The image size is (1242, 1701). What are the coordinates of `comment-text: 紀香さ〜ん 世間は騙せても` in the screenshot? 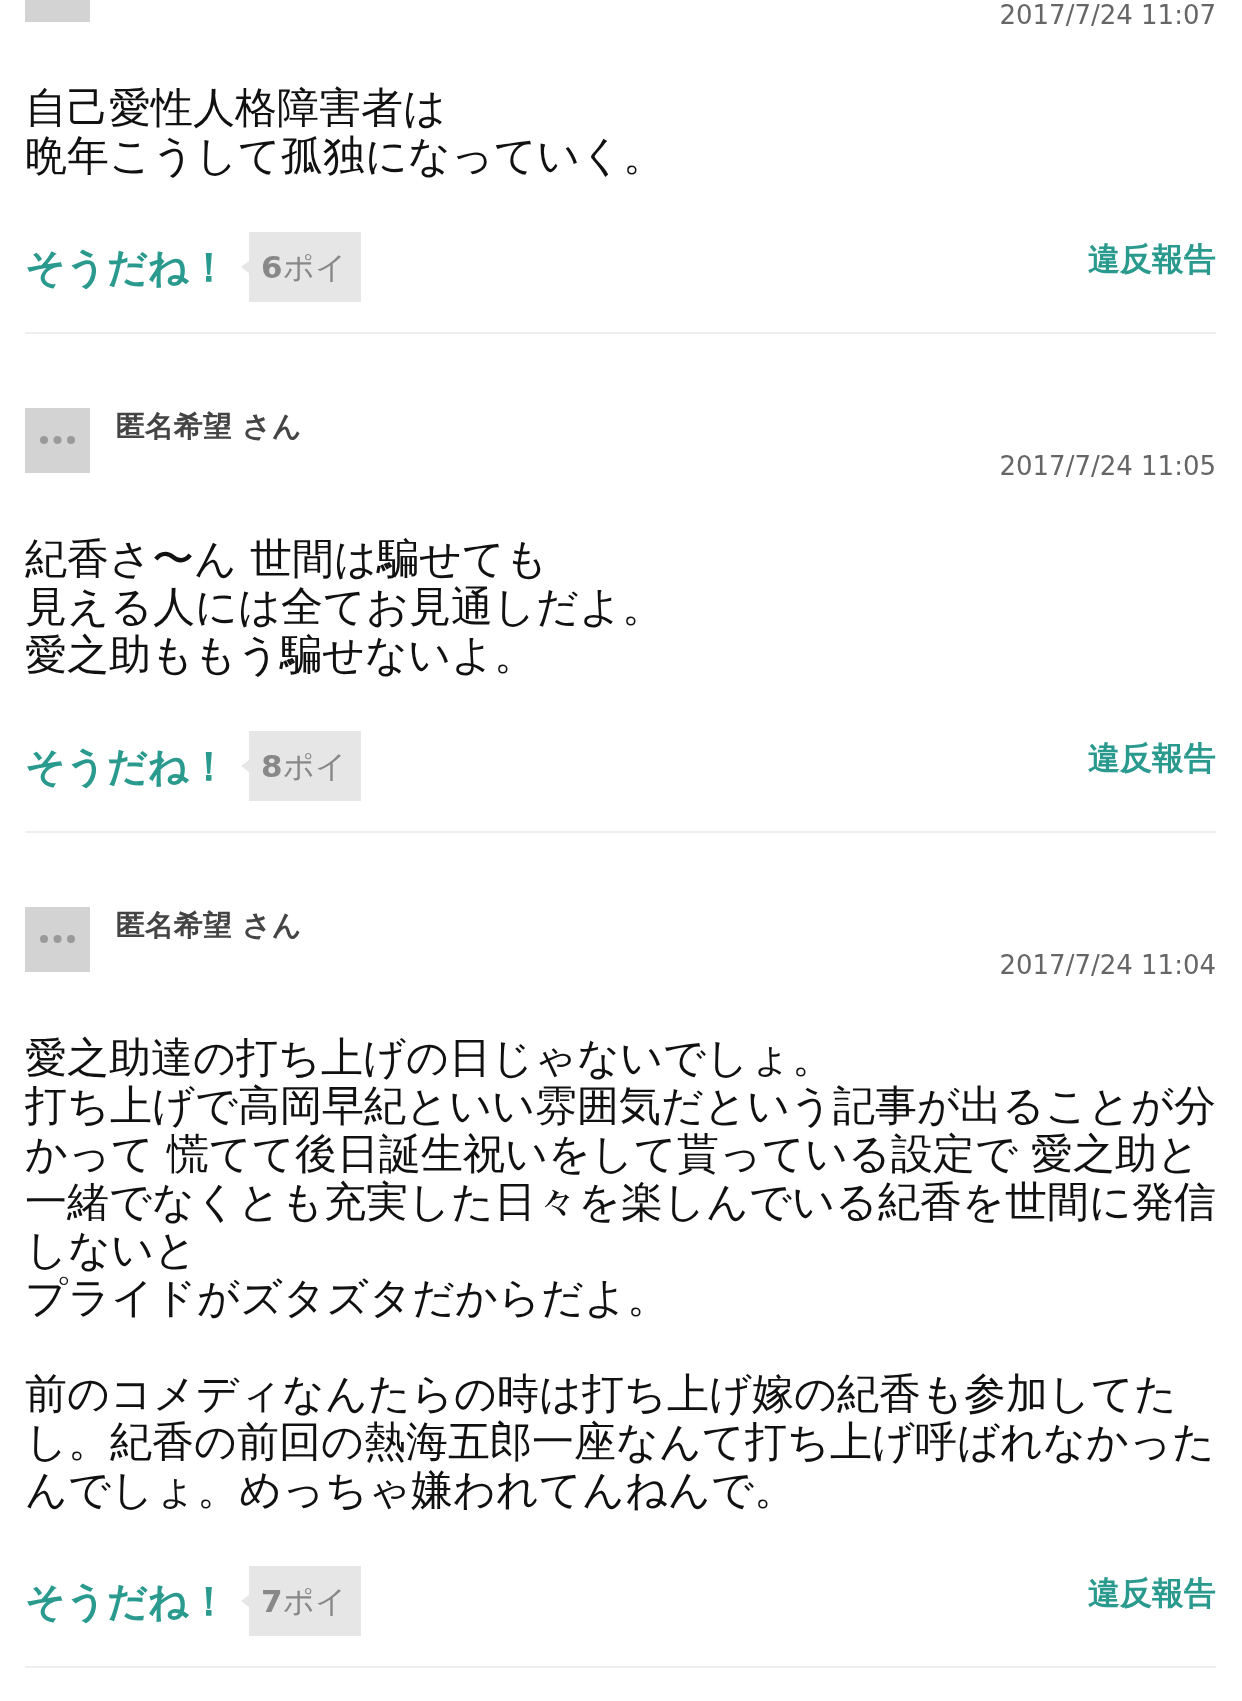 It's located at (287, 559).